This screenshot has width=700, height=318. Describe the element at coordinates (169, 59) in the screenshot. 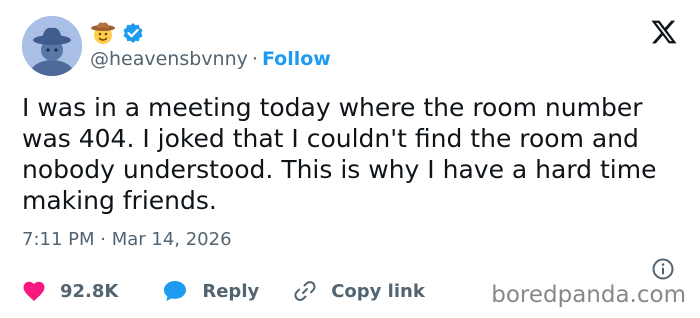

I see `user-handle: @heavensbvnny` at that location.